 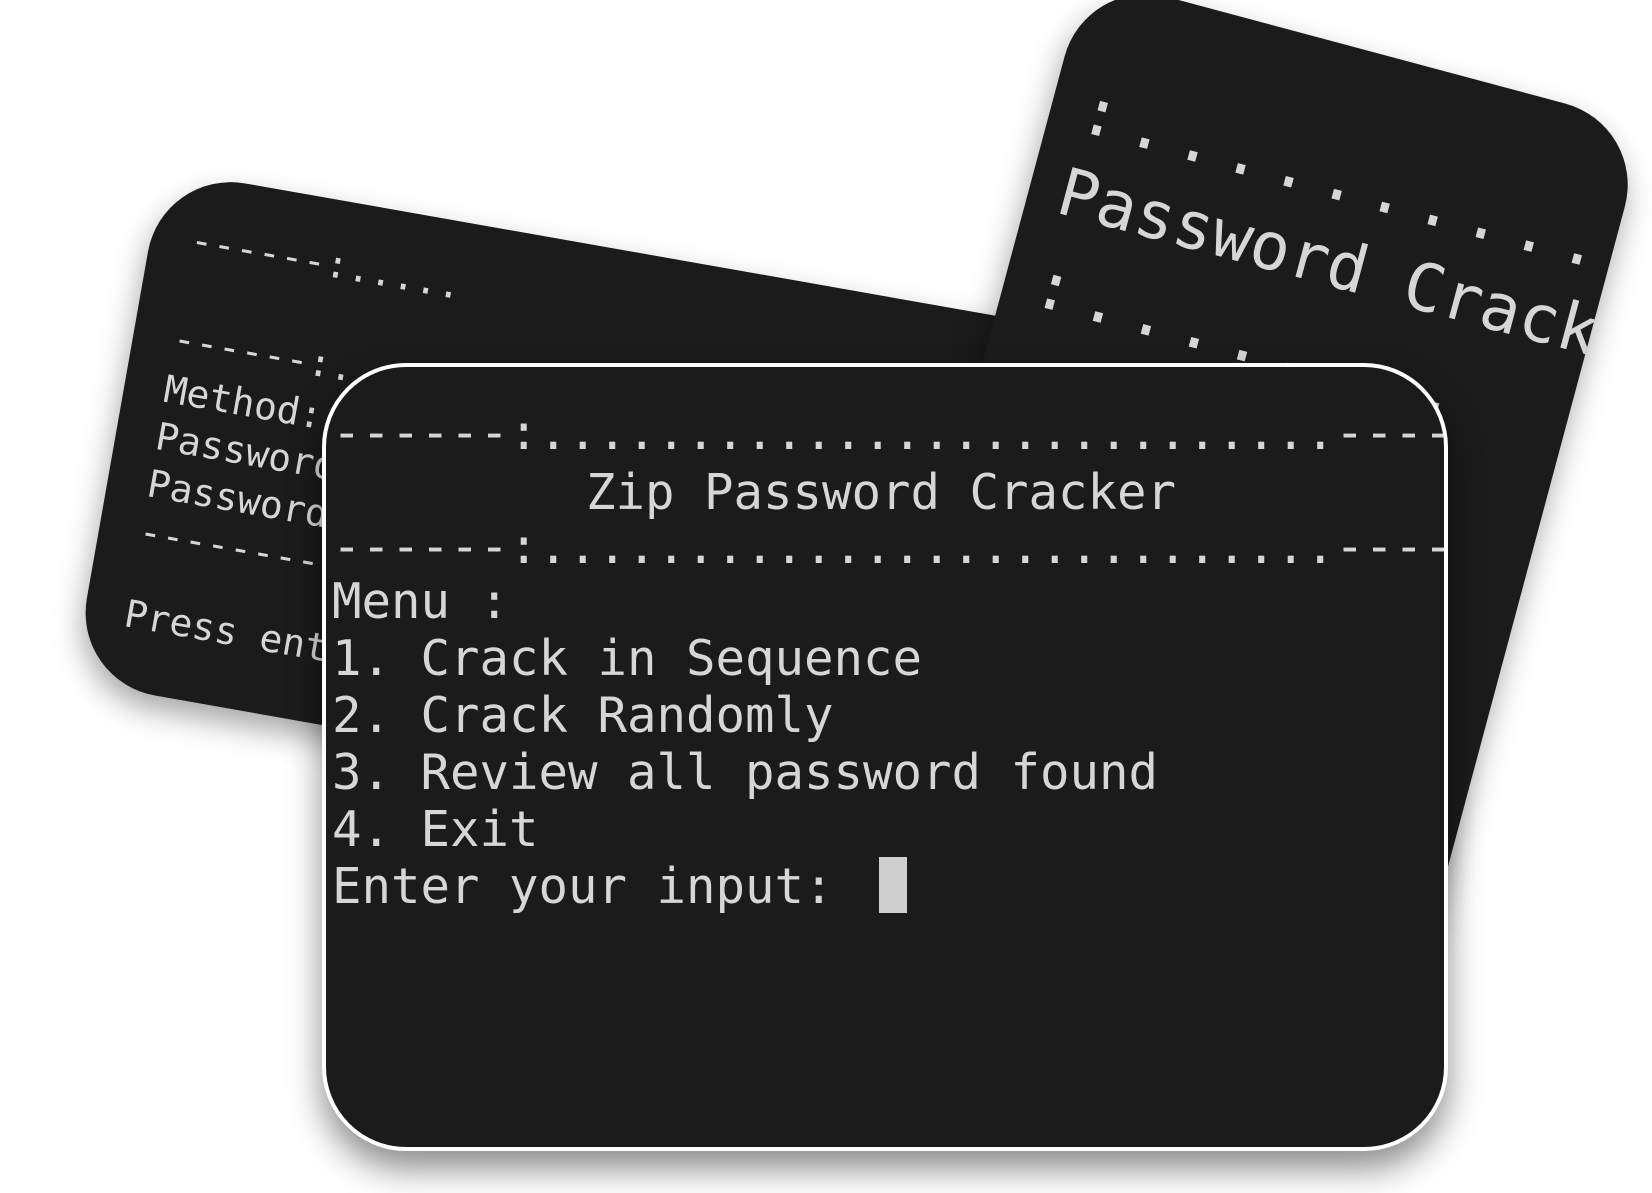 I want to click on menu-option-crack-randomly: 2. Crack Randomly, so click(x=583, y=715).